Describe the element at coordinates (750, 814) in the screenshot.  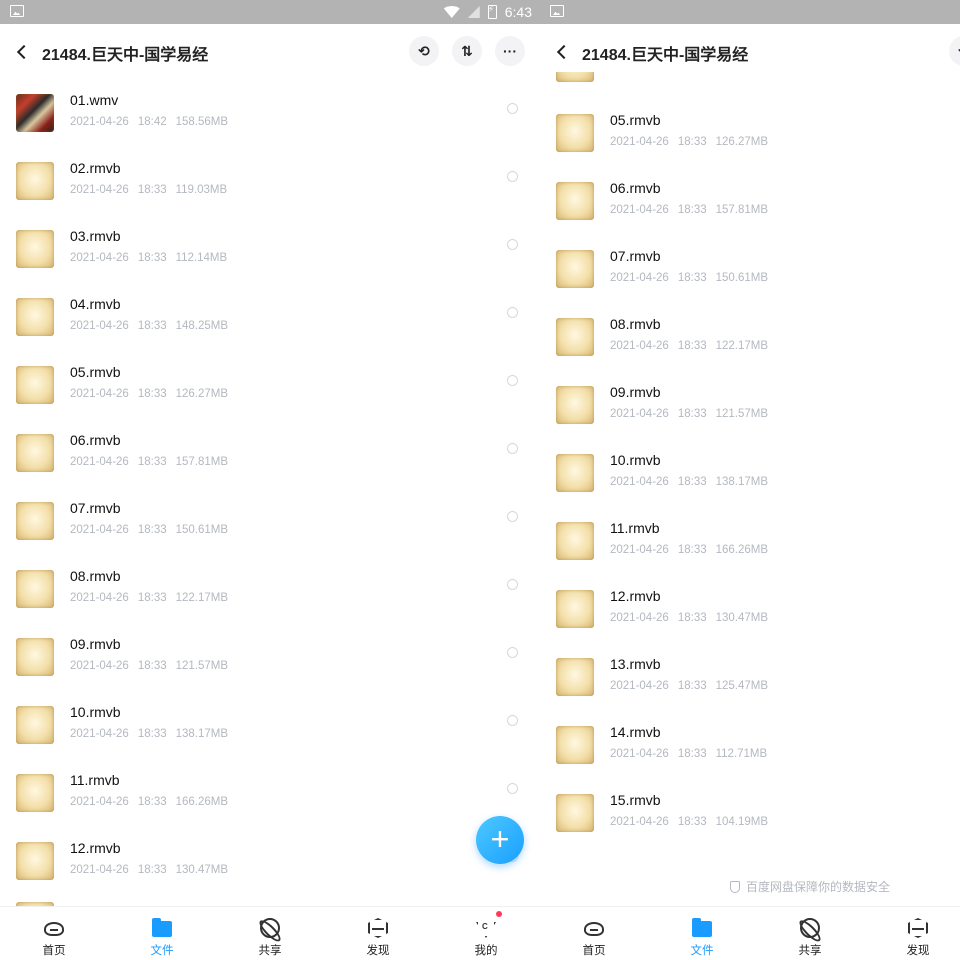
I see `file-row: 15.rmvb 2021-04-26 18:33 104.19MB` at that location.